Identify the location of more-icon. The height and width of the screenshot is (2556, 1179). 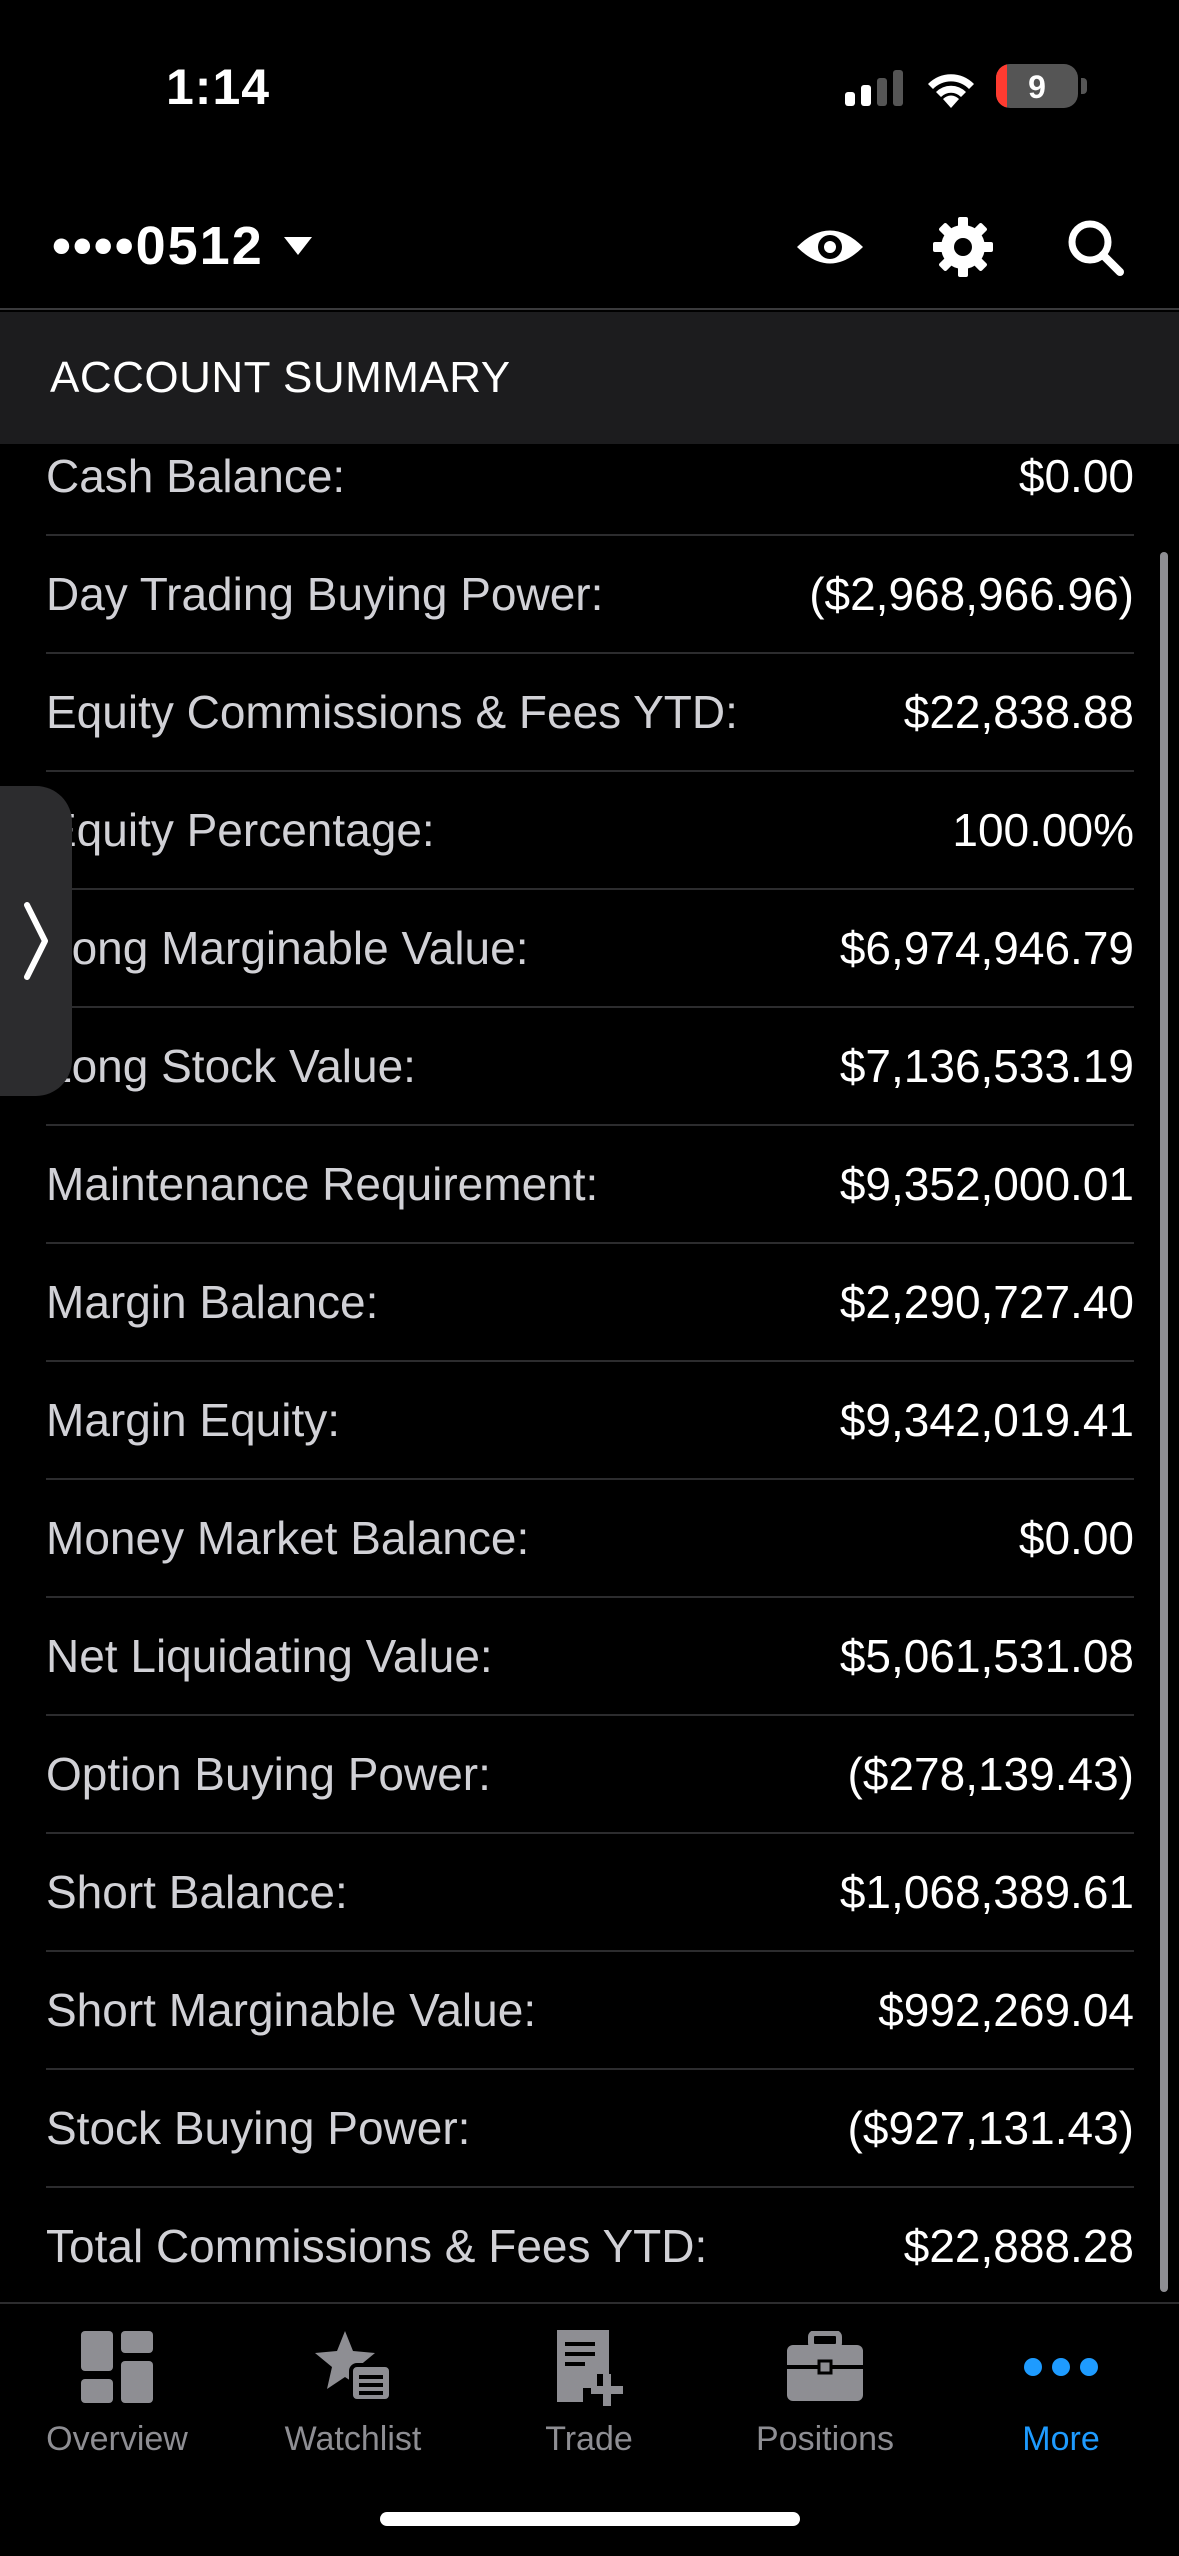
(1061, 2367).